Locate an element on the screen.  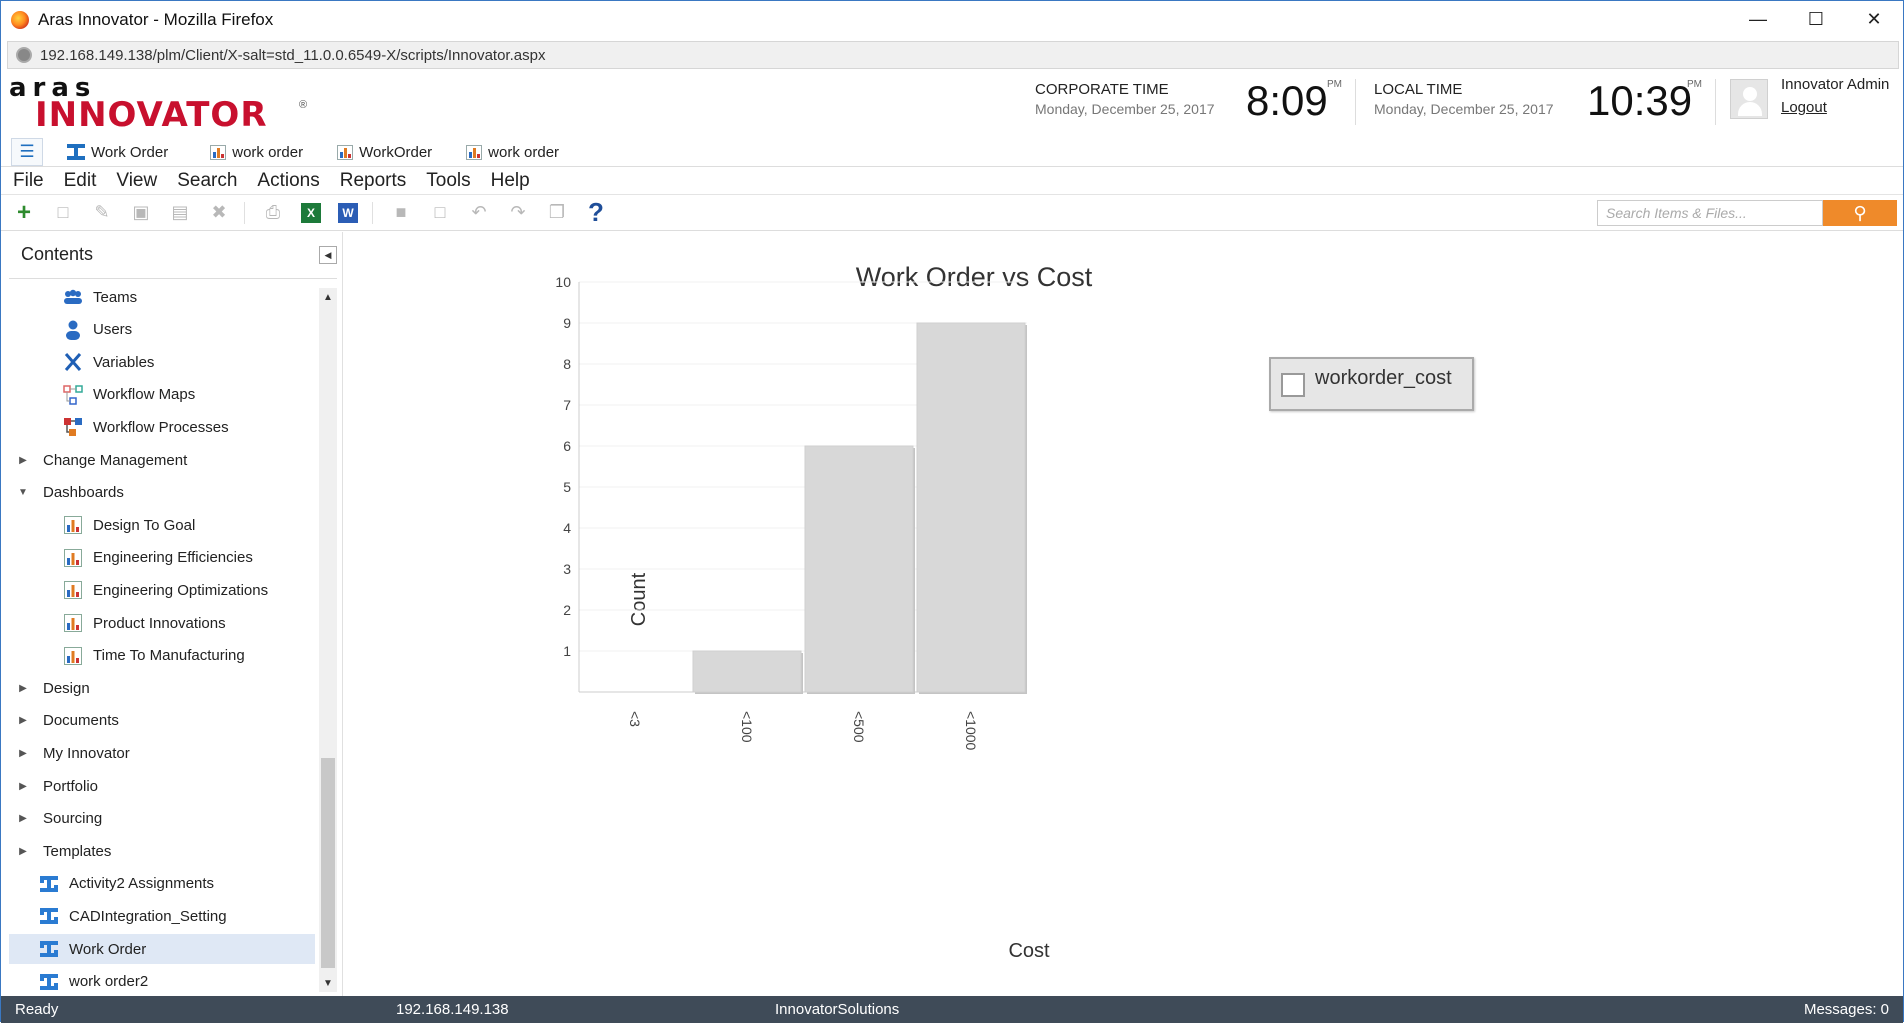
search-icon: ⚲ is located at coordinates (1860, 213).